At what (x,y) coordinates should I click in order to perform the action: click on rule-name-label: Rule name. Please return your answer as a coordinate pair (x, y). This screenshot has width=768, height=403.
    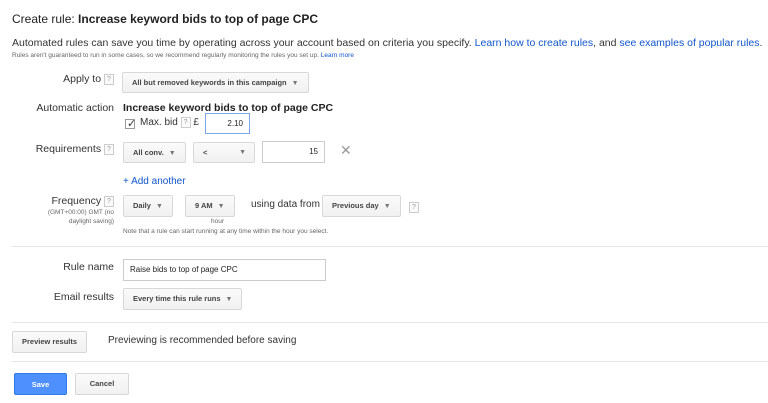
    Looking at the image, I should click on (88, 267).